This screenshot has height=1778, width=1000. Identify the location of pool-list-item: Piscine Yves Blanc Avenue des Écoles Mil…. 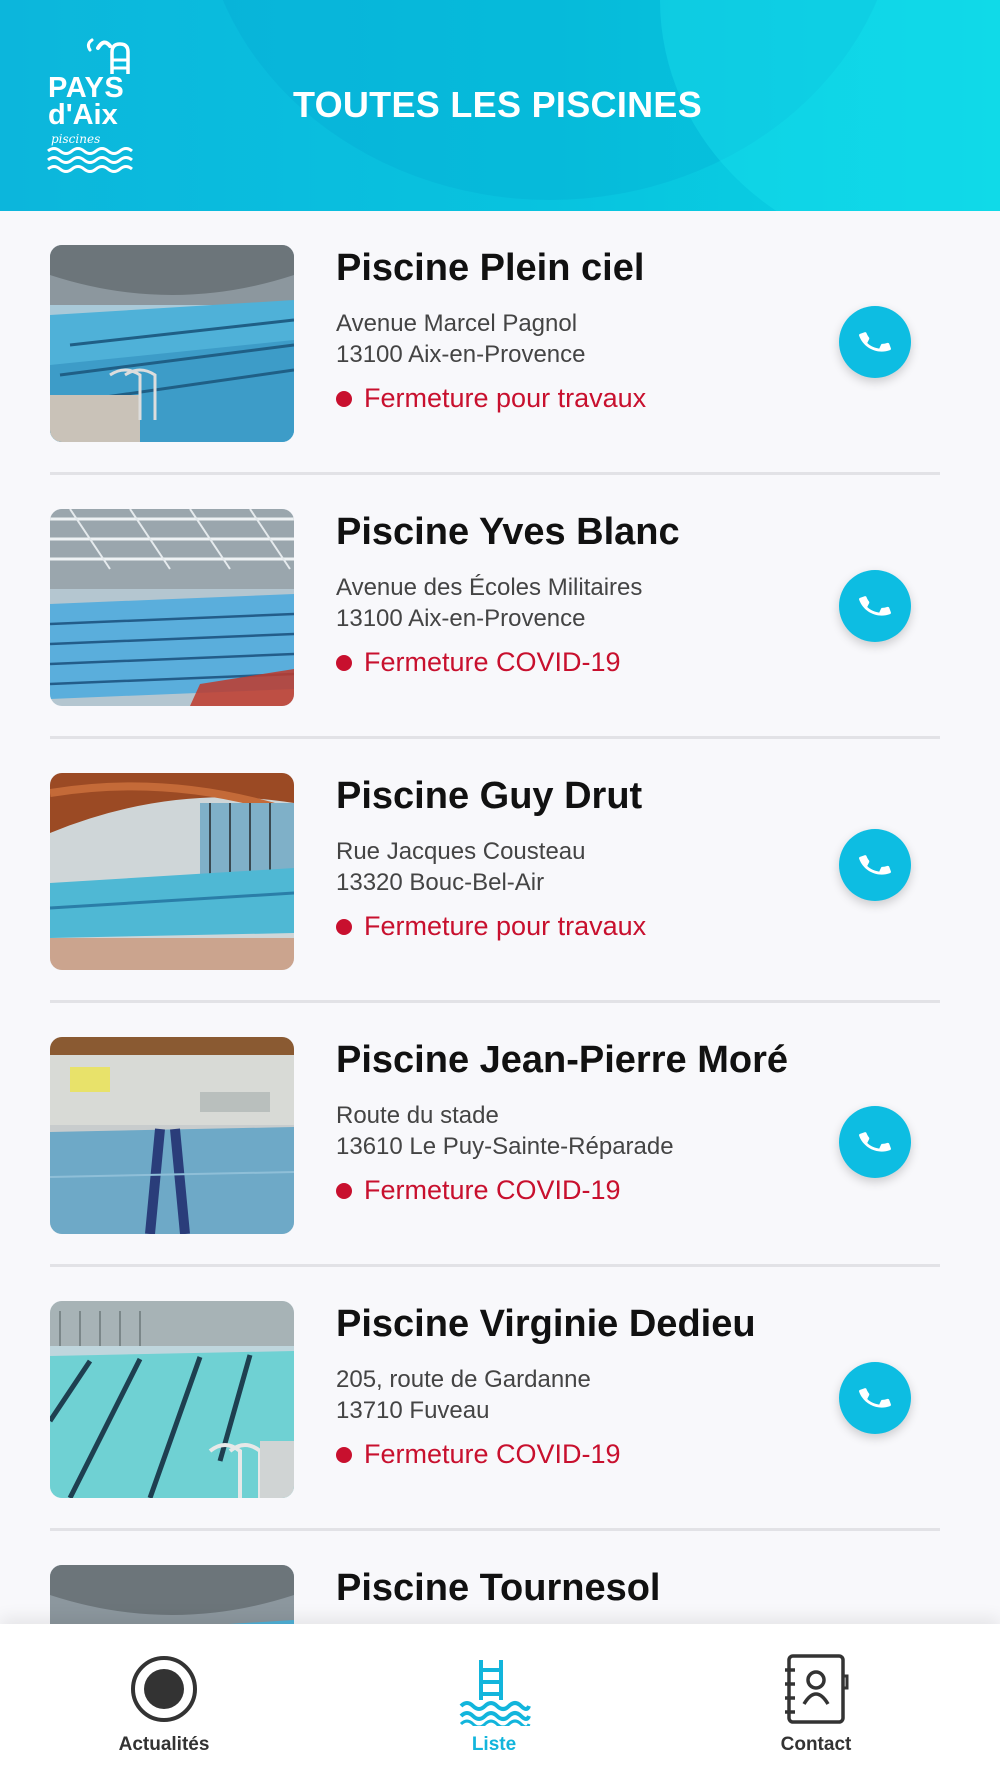
(495, 607).